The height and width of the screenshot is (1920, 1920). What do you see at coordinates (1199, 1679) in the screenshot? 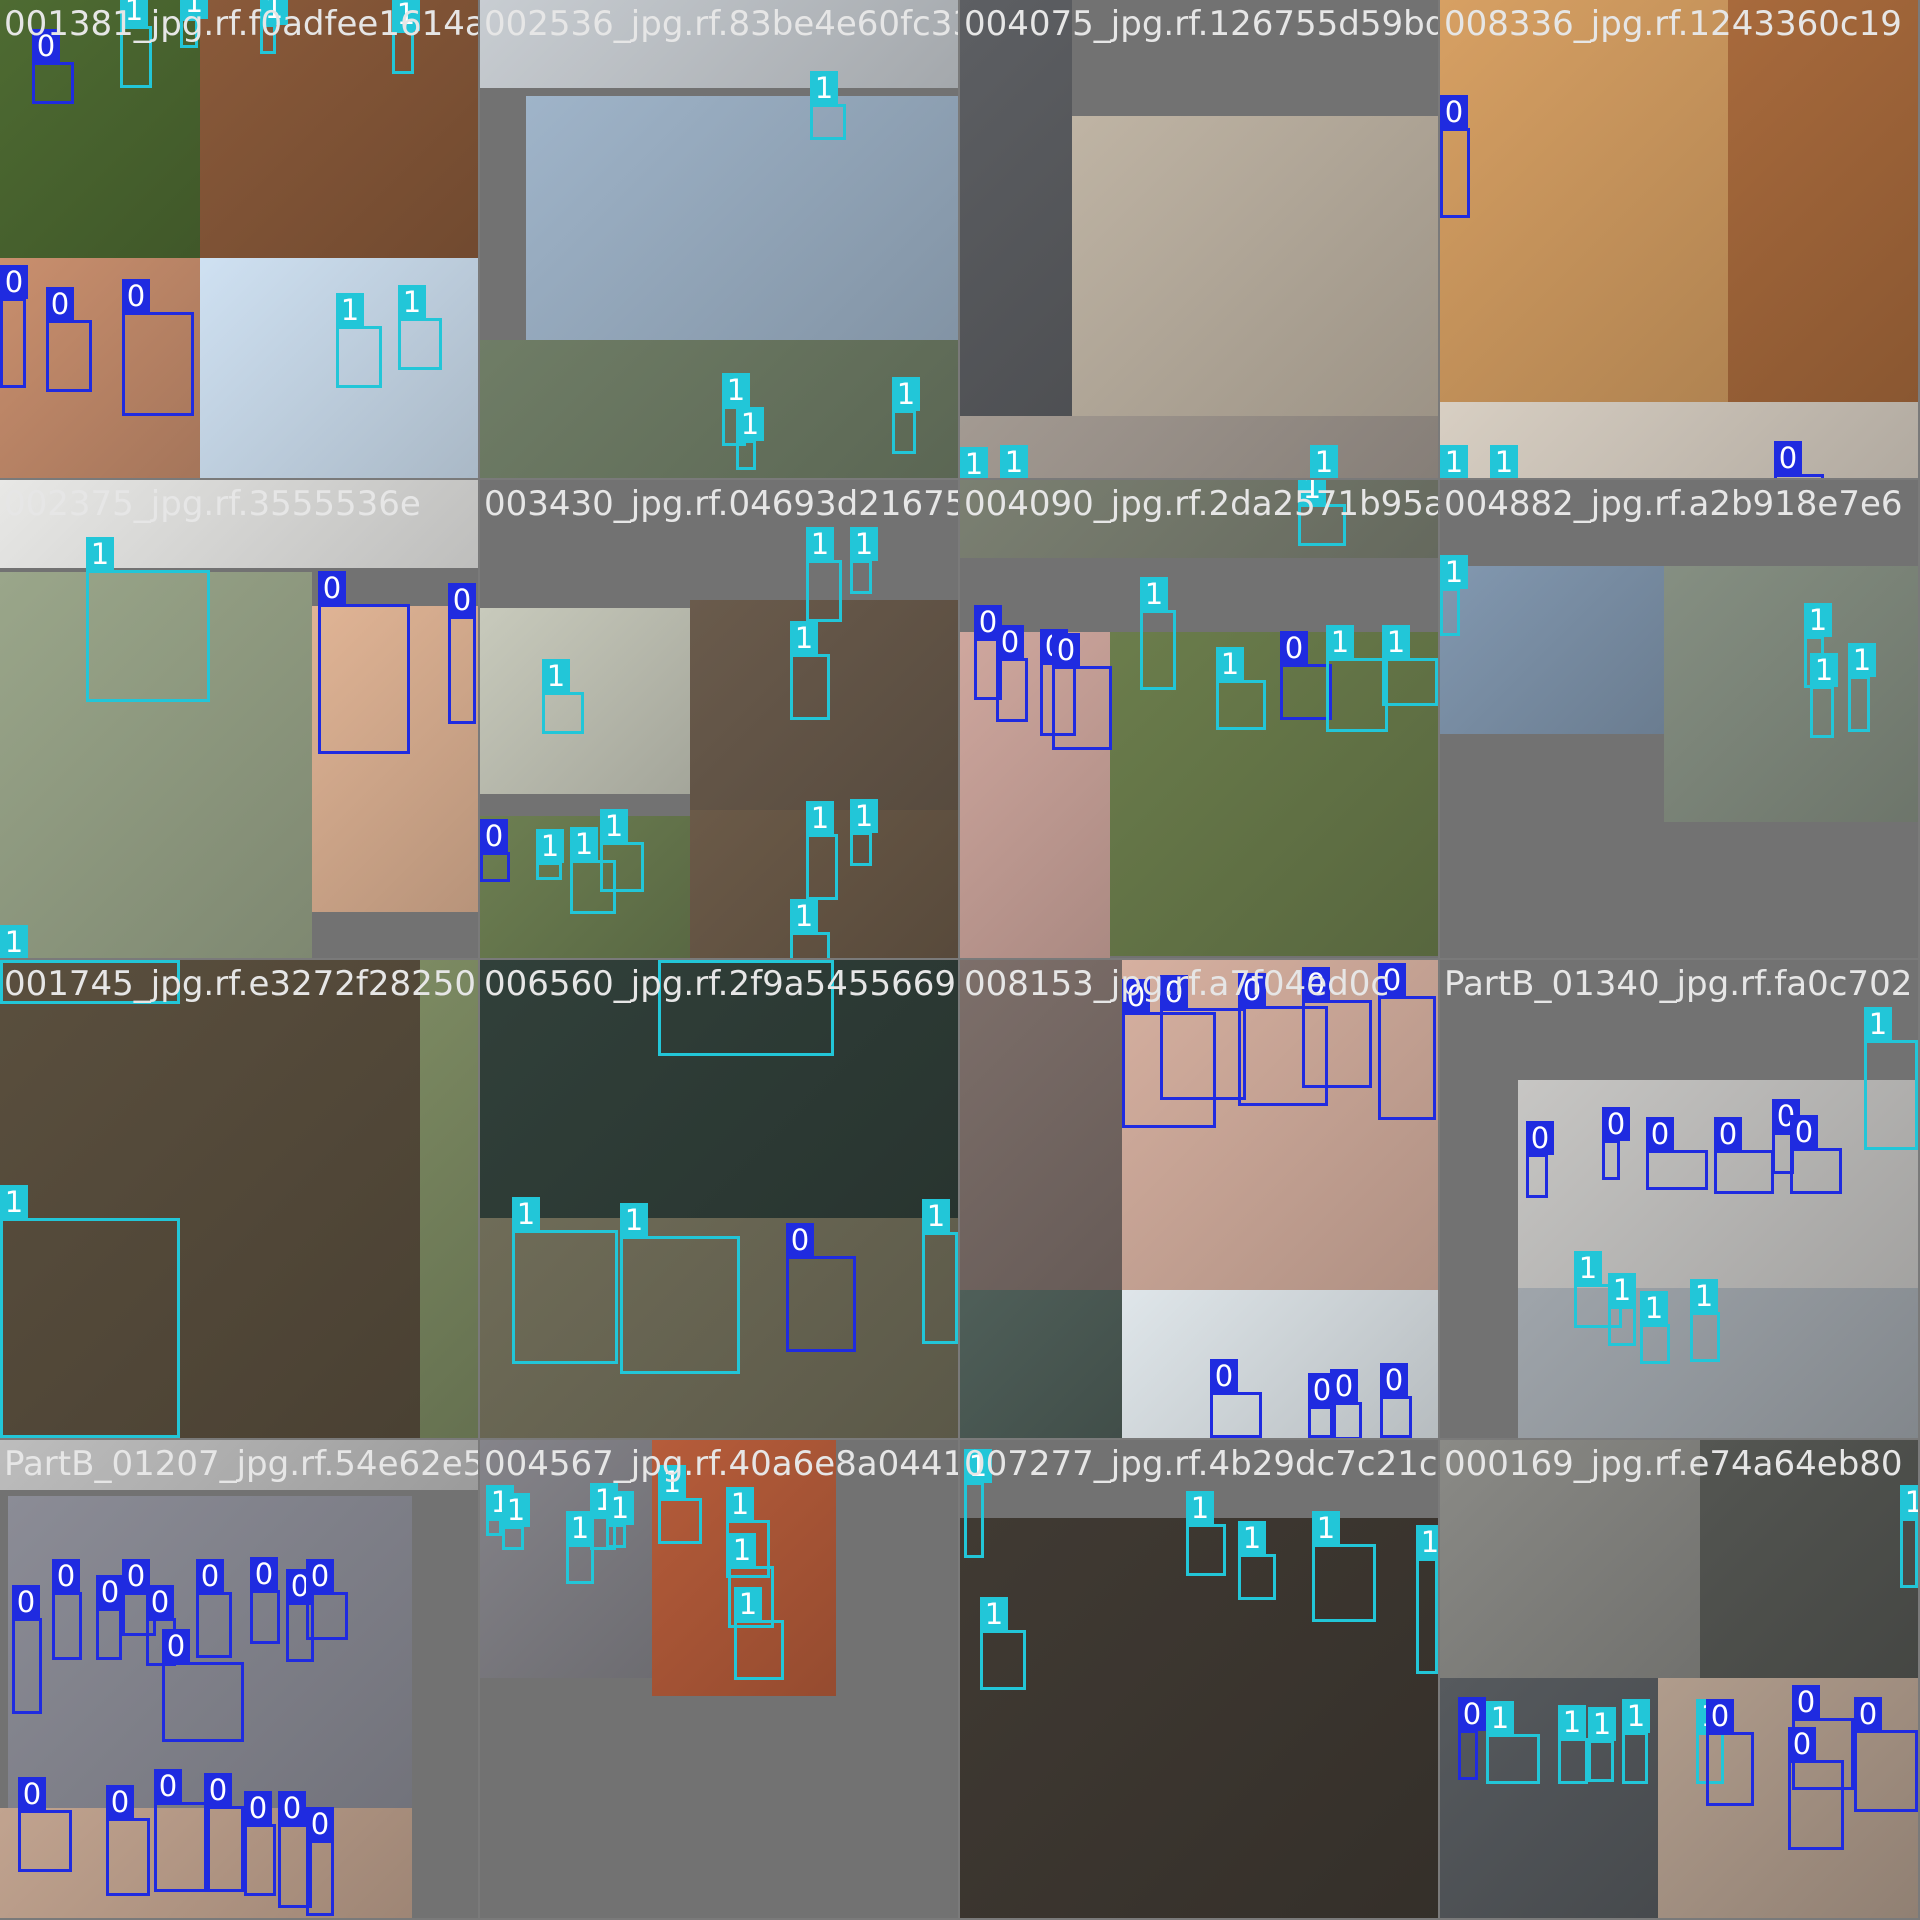
I see `mosaic-tile: 1 1 1 1 1 1 007277_jpg.rf.4b29dc7c21c` at bounding box center [1199, 1679].